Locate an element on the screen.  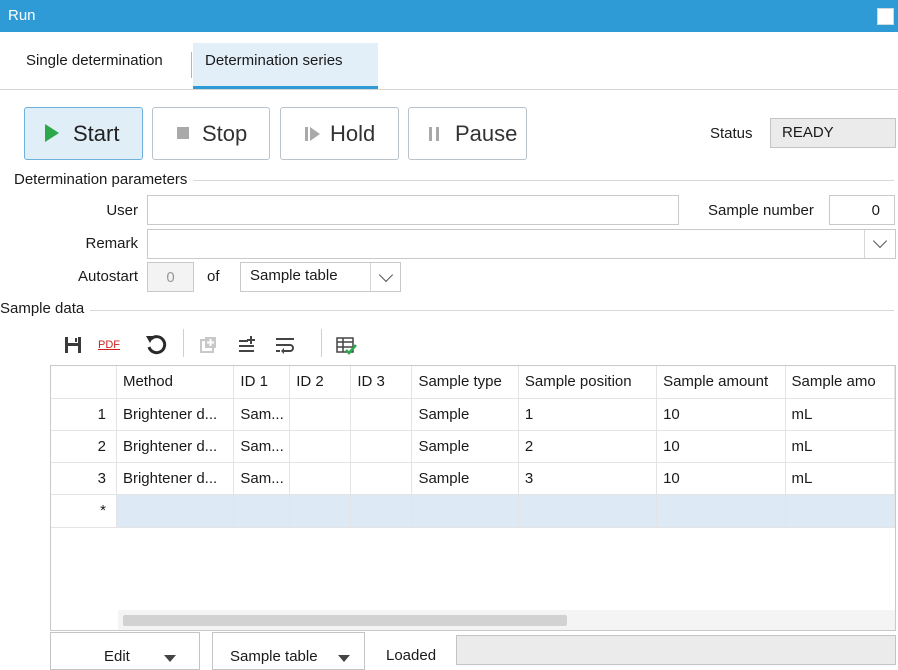
column-header-id2: ID 2 is located at coordinates (320, 382).